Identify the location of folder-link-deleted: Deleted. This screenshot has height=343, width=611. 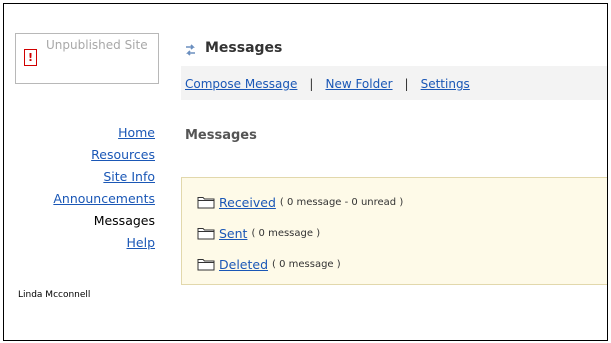
(243, 264).